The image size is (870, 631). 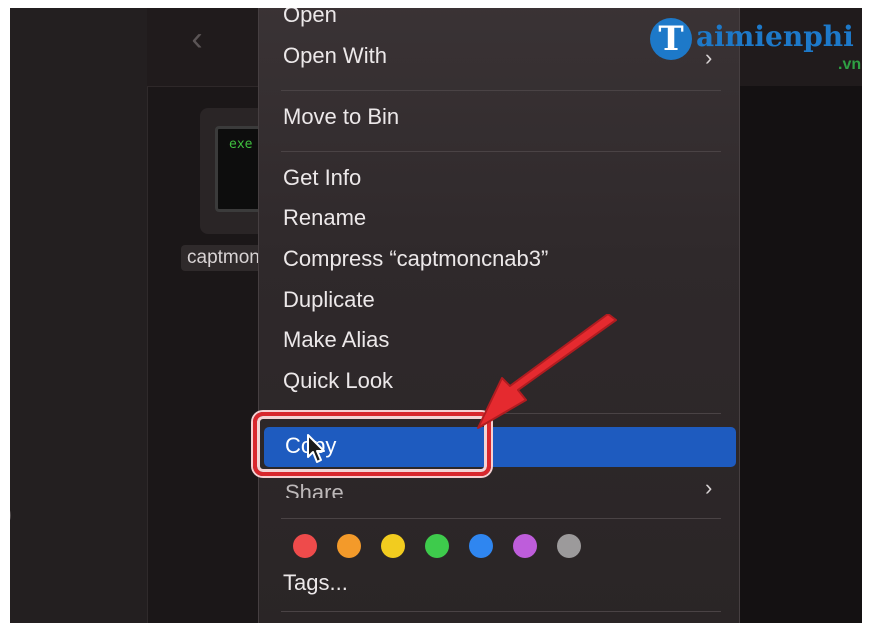 I want to click on logo-badge: T, so click(x=671, y=39).